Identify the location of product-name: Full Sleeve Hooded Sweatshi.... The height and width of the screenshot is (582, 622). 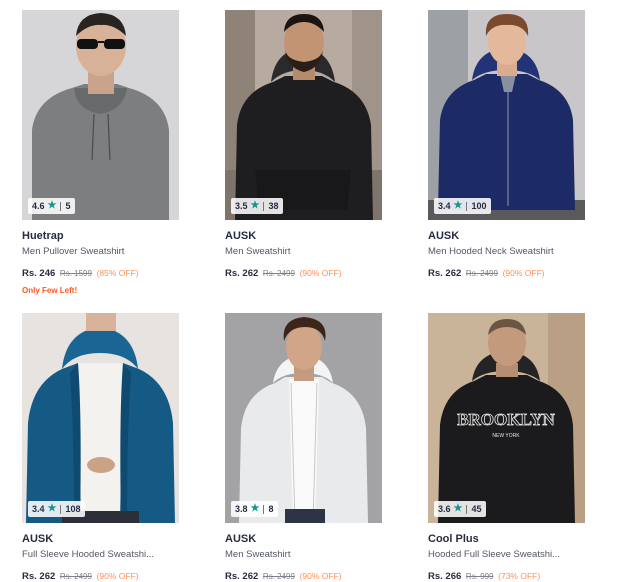
(88, 554).